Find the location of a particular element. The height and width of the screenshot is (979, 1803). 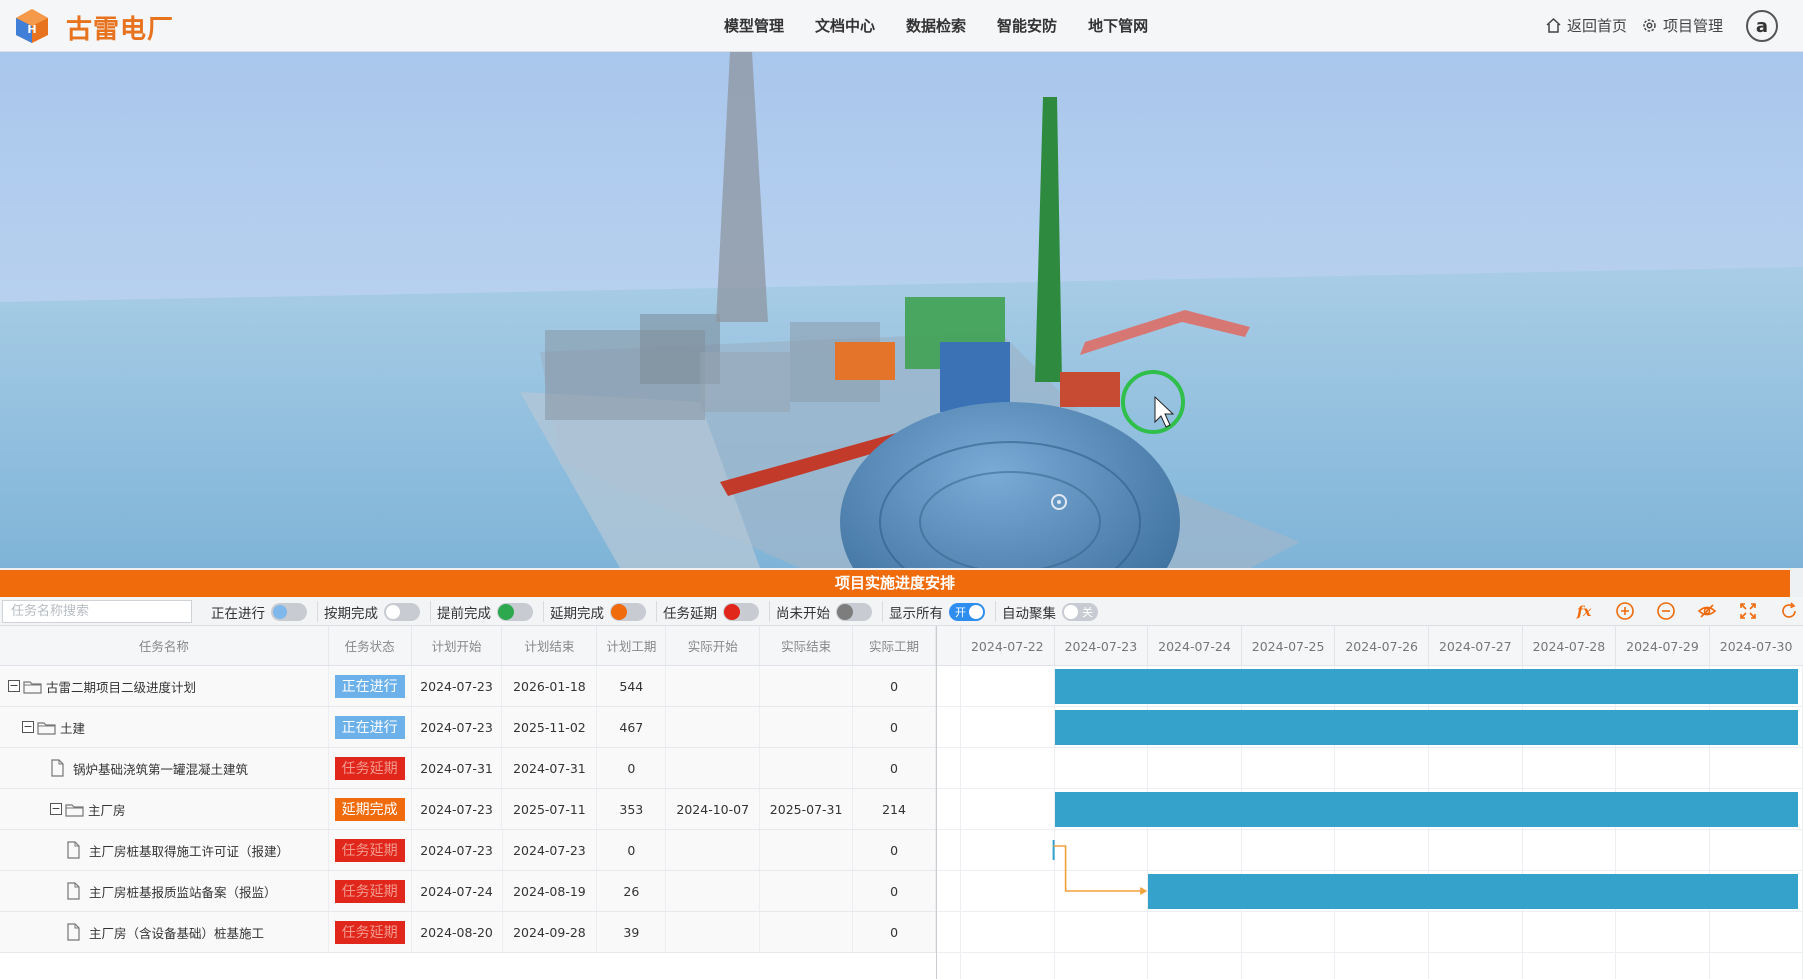

col-plan-end: 计划结束 is located at coordinates (550, 645).